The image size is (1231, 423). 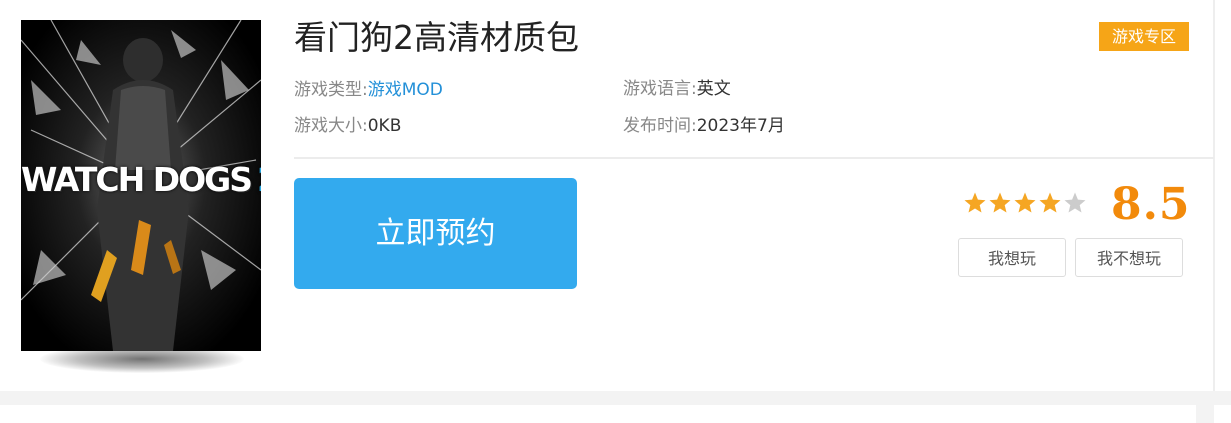 What do you see at coordinates (1129, 257) in the screenshot?
I see `dont-want-to-play-button: 我不想玩` at bounding box center [1129, 257].